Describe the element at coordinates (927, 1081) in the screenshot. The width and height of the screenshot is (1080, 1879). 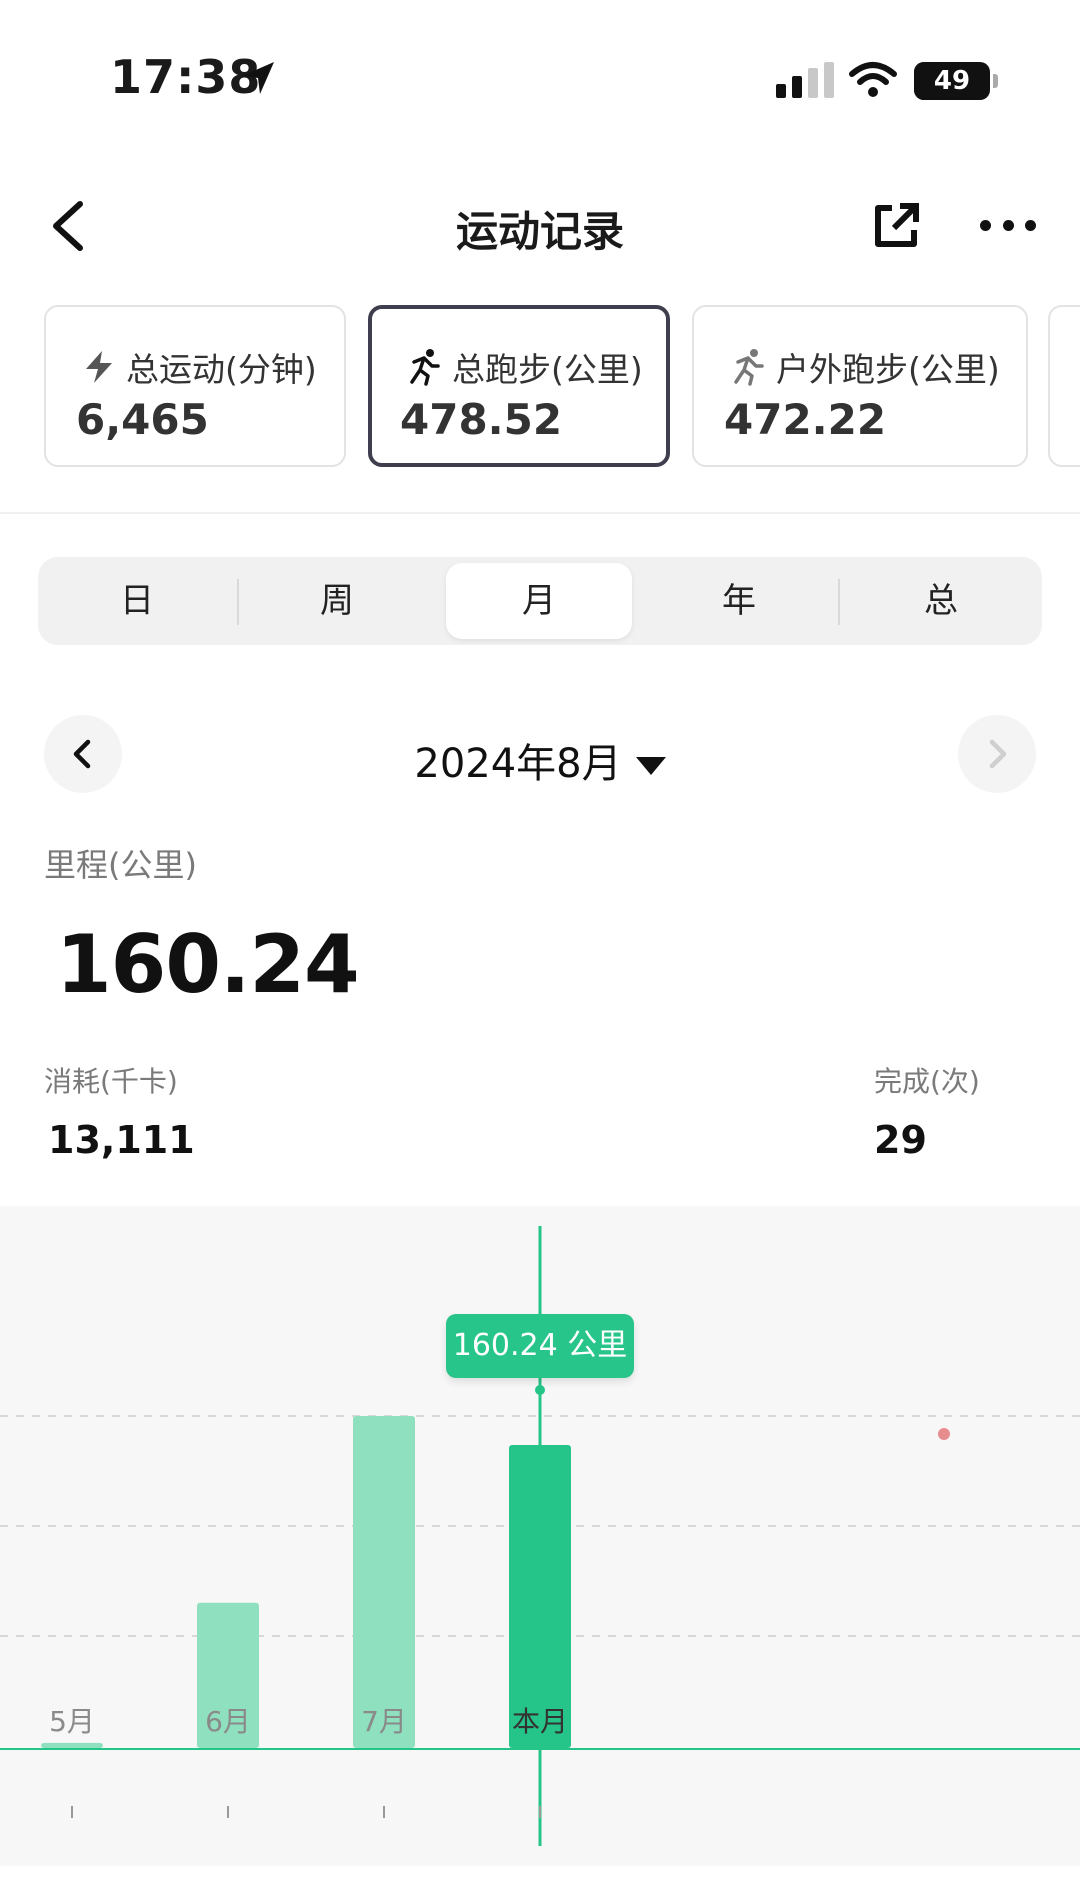
I see `count-label: 完成(次)` at that location.